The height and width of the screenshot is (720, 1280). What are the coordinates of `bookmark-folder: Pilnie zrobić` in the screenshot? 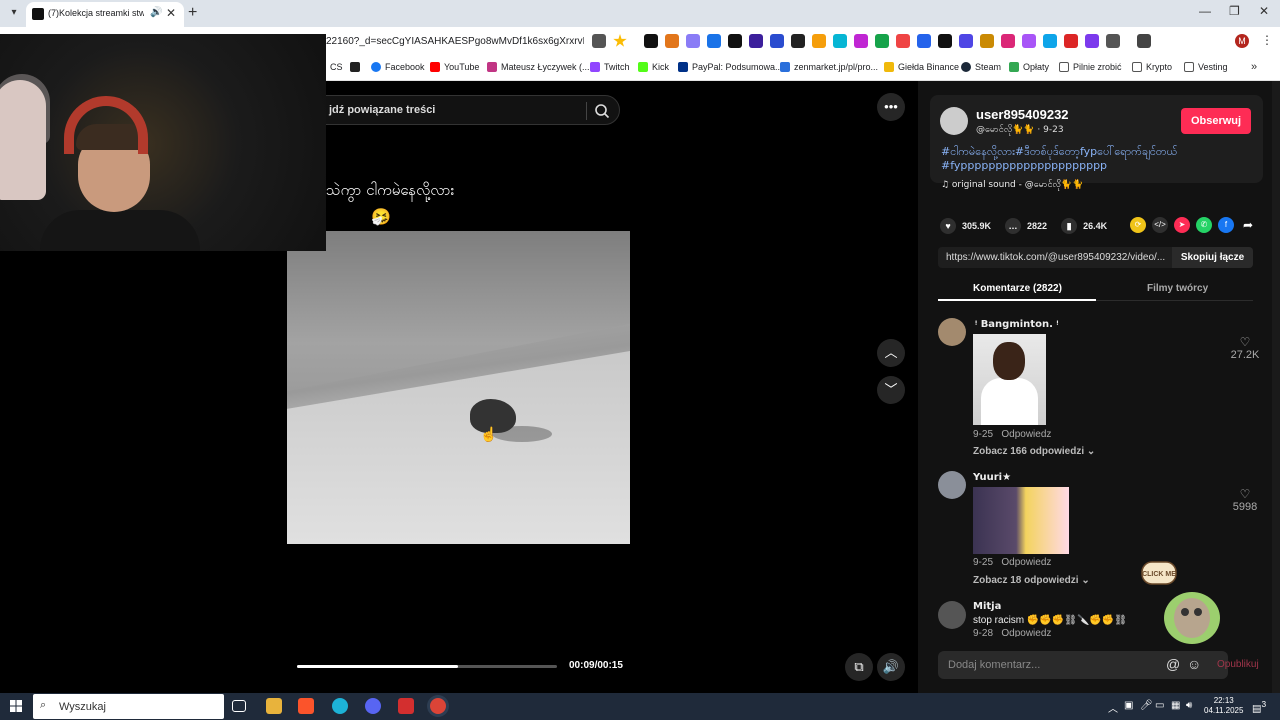 It's located at (1090, 67).